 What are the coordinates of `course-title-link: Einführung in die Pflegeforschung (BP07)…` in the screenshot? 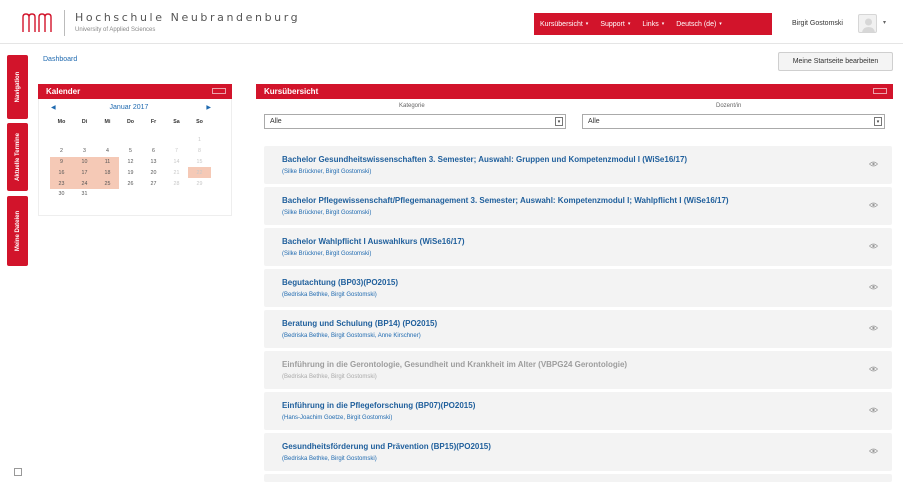 It's located at (378, 405).